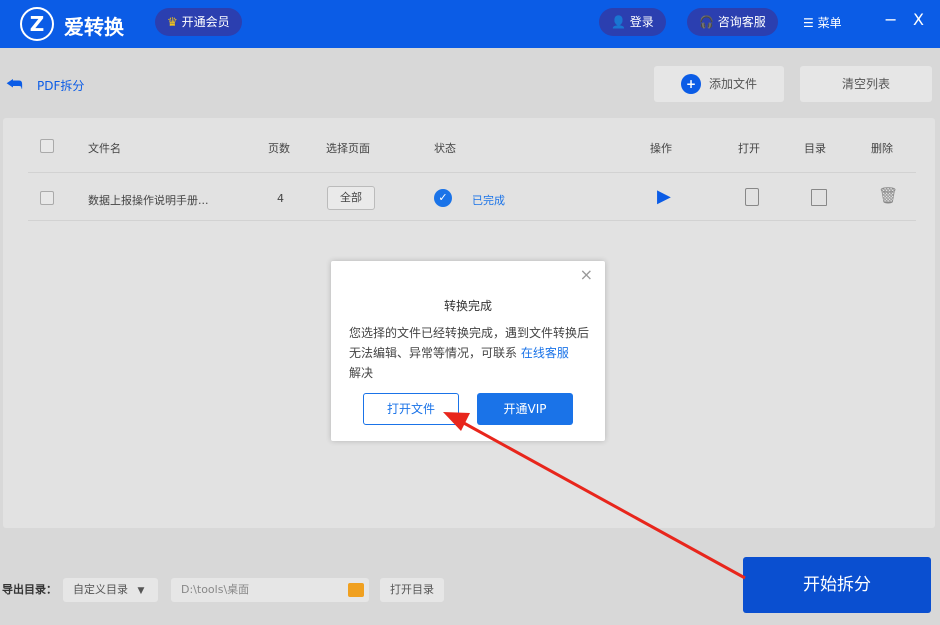 This screenshot has width=940, height=625. Describe the element at coordinates (94, 27) in the screenshot. I see `app-name: 爱转换` at that location.